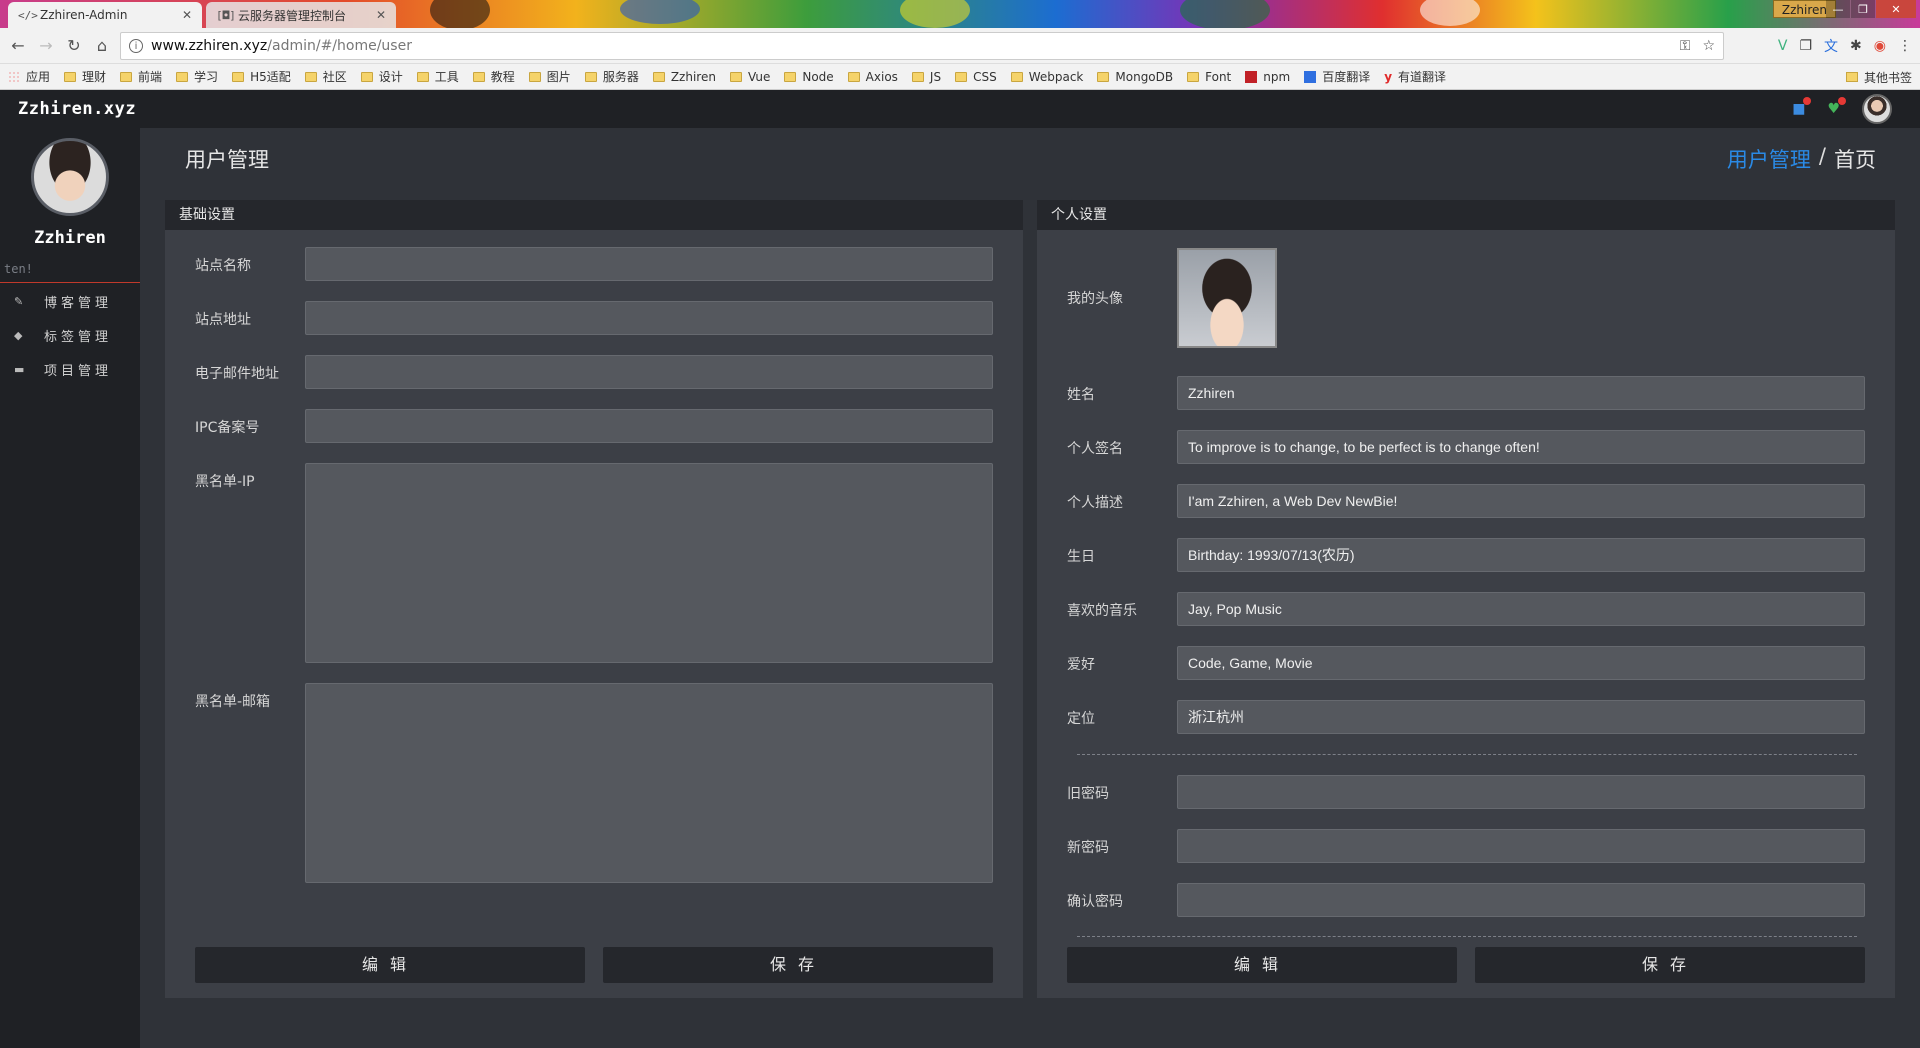 The image size is (1920, 1048). Describe the element at coordinates (1521, 846) in the screenshot. I see `new-password-input` at that location.